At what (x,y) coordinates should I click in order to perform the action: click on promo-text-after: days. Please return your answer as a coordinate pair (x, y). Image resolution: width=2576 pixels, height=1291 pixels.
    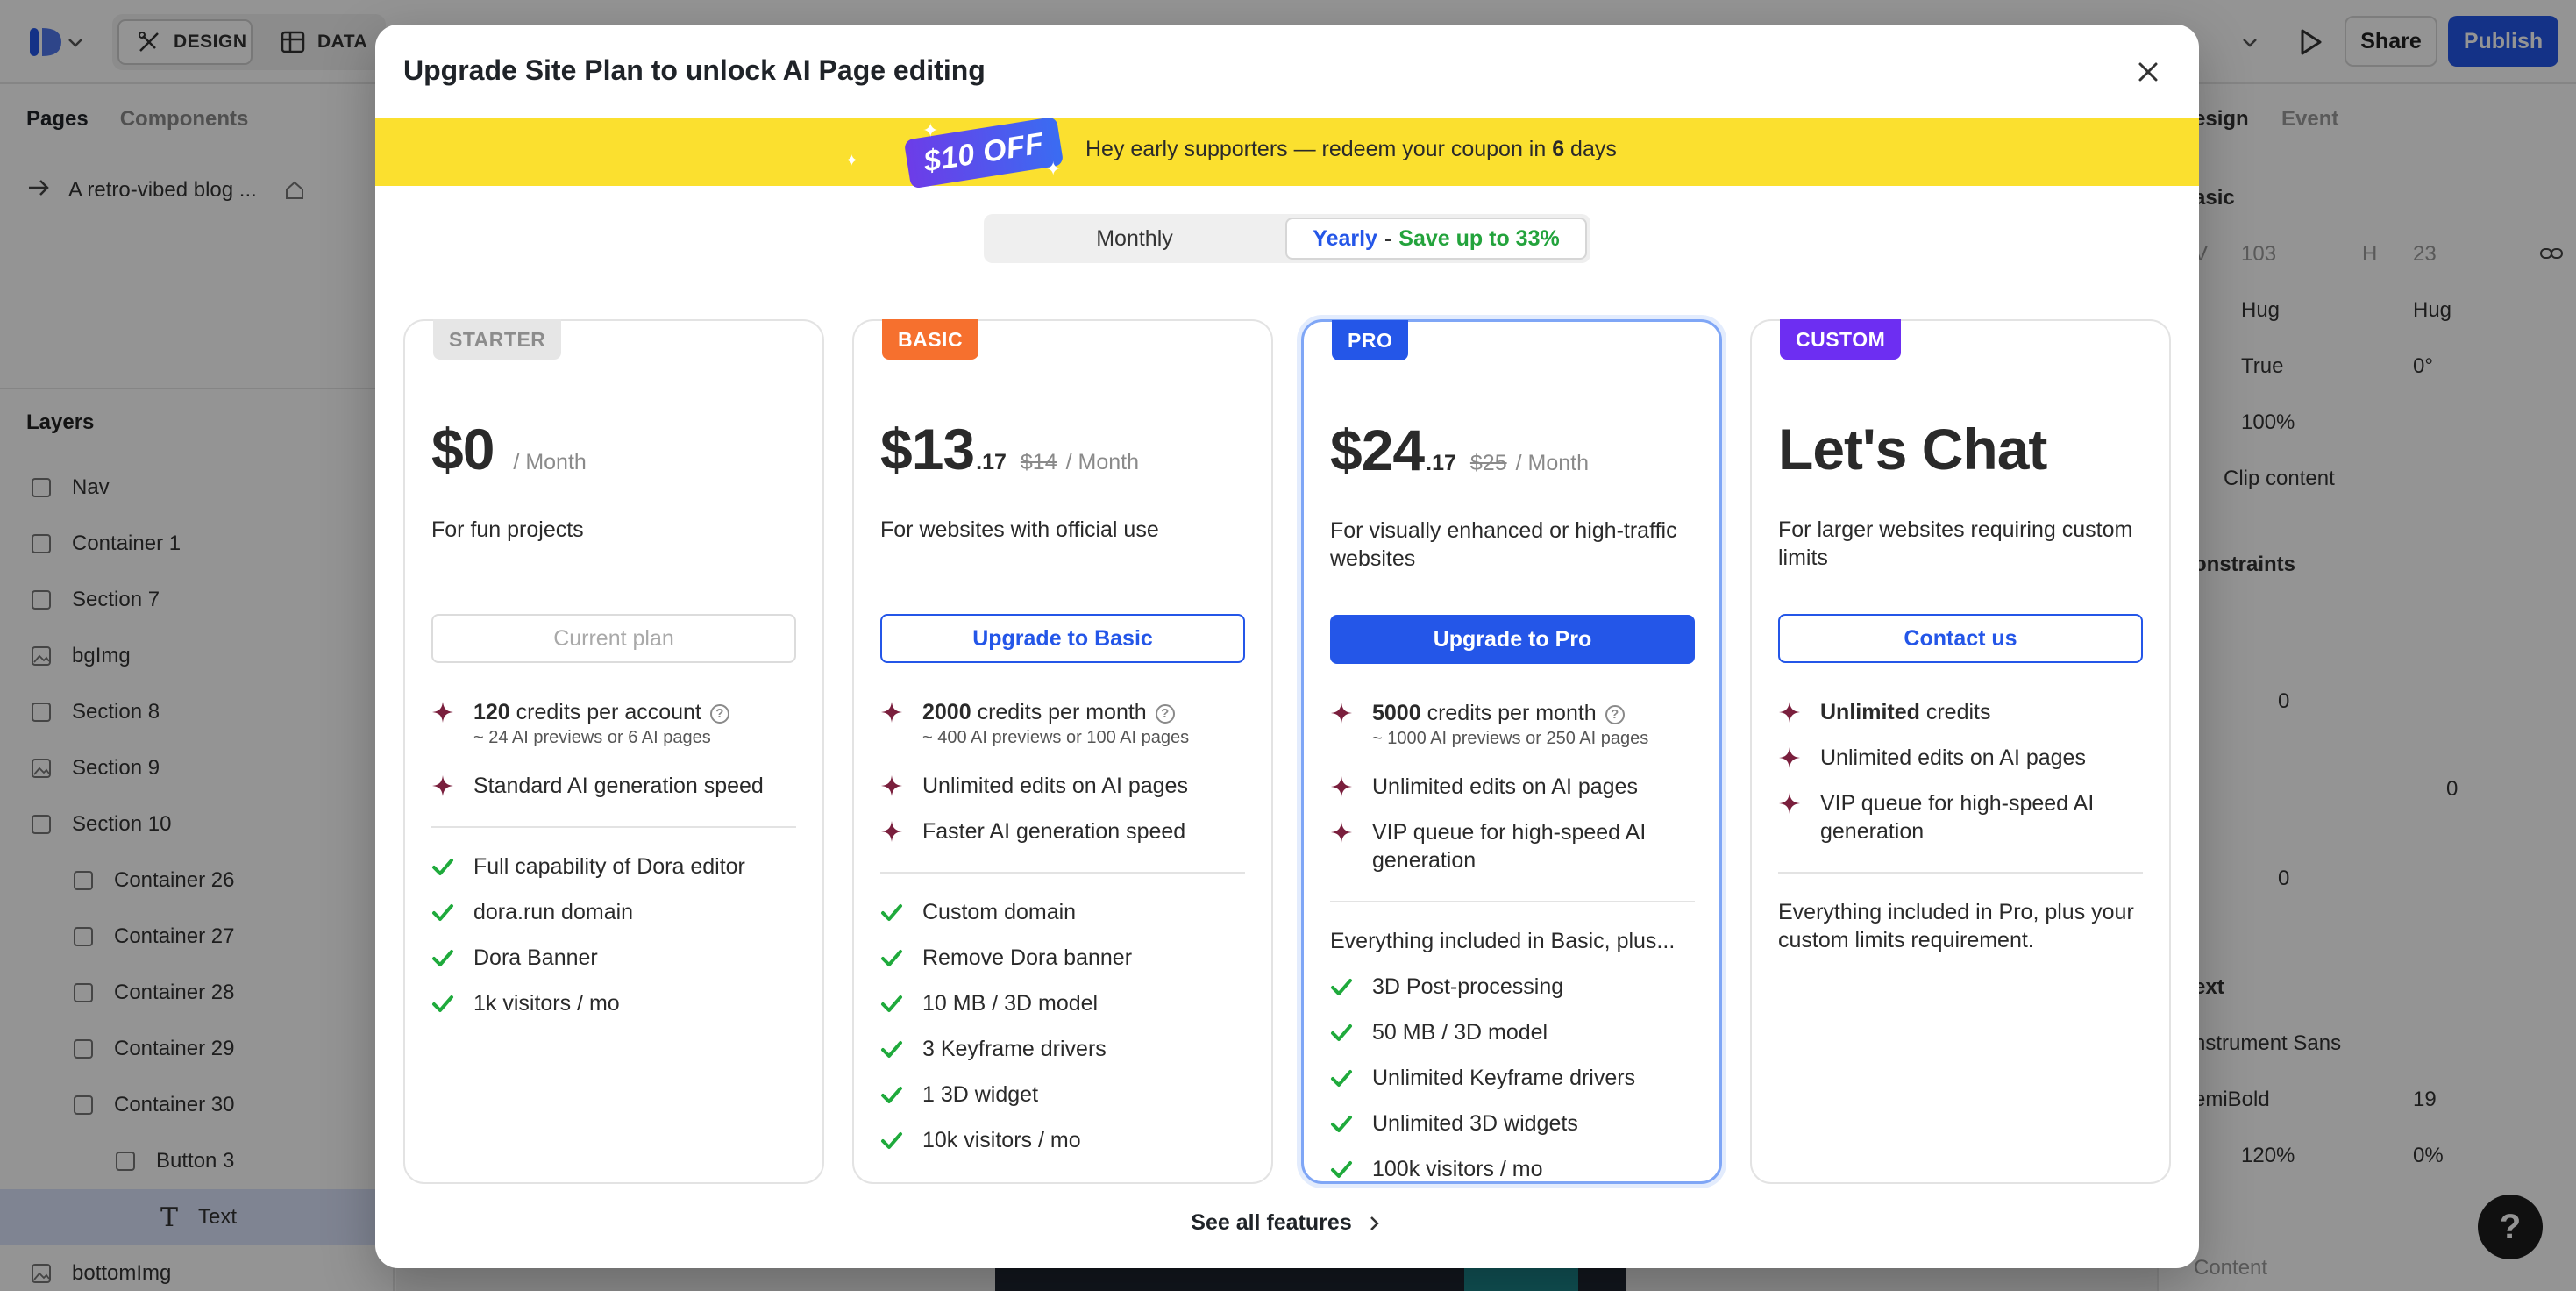
    Looking at the image, I should click on (1590, 149).